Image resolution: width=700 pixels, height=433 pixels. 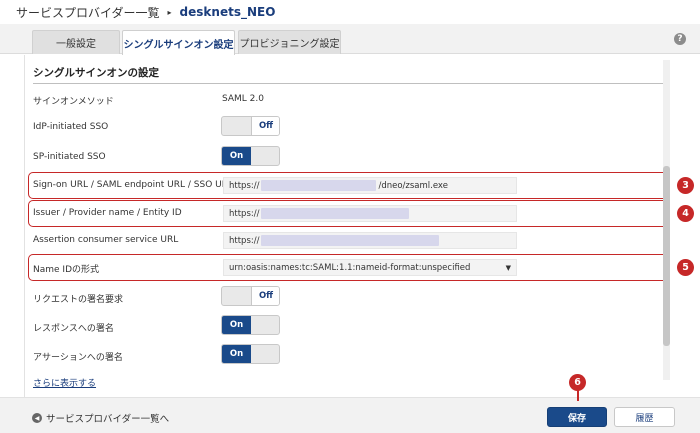 What do you see at coordinates (685, 213) in the screenshot?
I see `callout-badge-4: 4` at bounding box center [685, 213].